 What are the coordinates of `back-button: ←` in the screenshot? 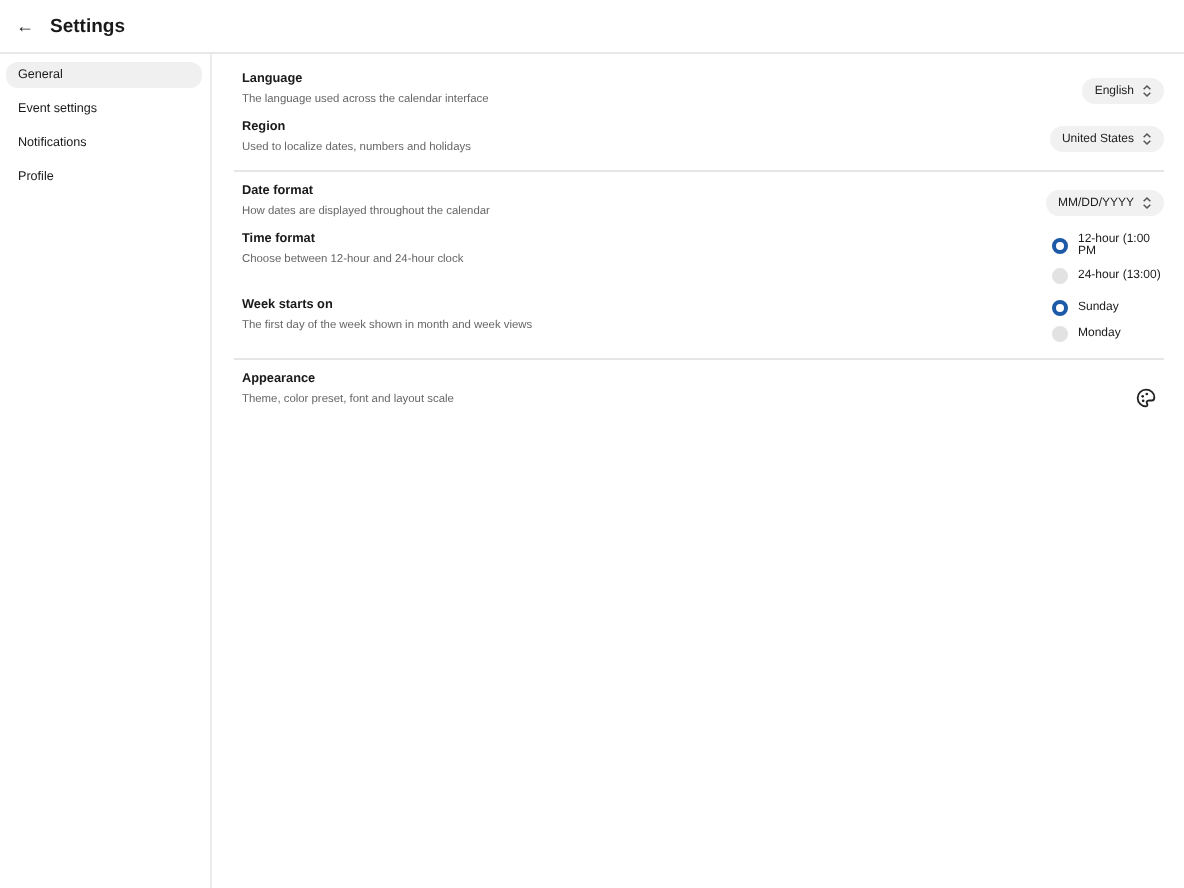 It's located at (25, 26).